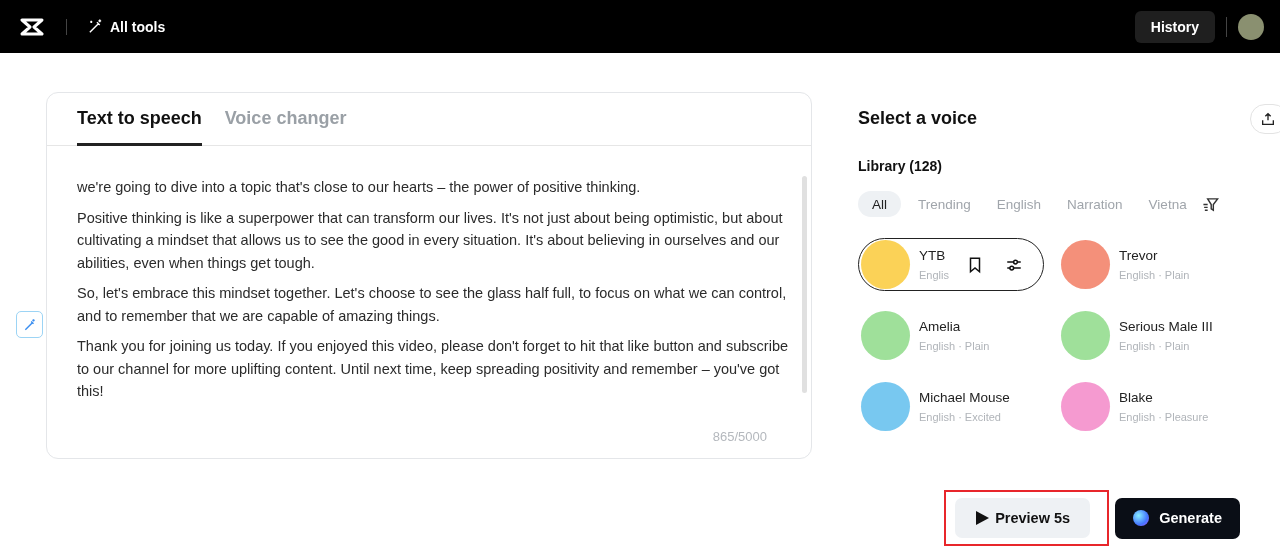 Image resolution: width=1280 pixels, height=560 pixels. Describe the element at coordinates (359, 187) in the screenshot. I see `script-paragraph: we're going to dive into a topic that's close to our hearts – the power of positive thinking.` at that location.